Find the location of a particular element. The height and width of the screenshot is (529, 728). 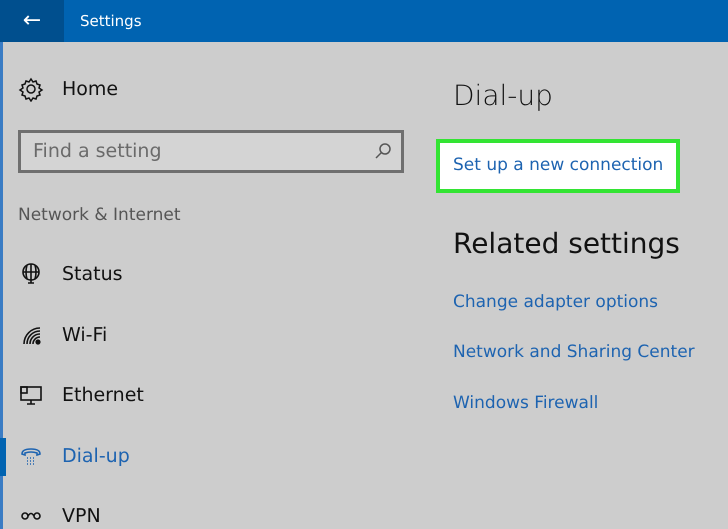

nav-item: Ethernet is located at coordinates (81, 395).